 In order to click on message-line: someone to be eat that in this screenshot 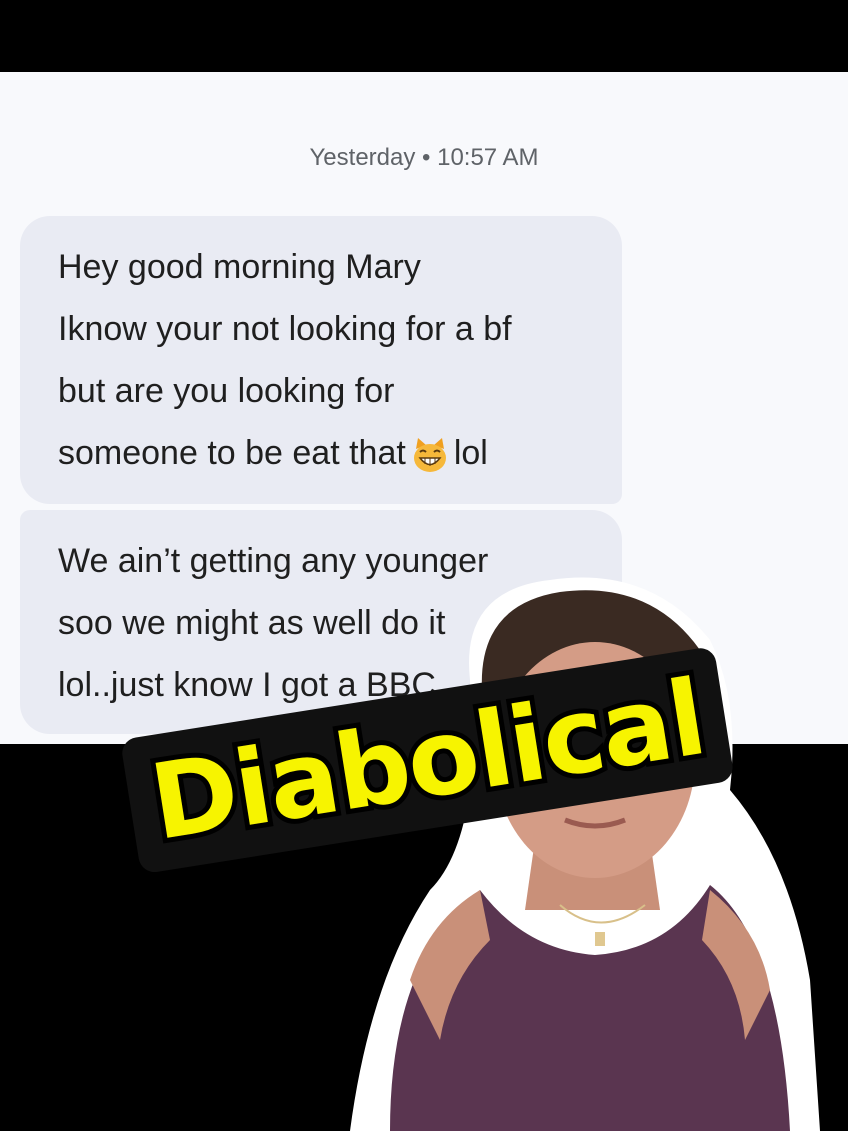, I will do `click(232, 453)`.